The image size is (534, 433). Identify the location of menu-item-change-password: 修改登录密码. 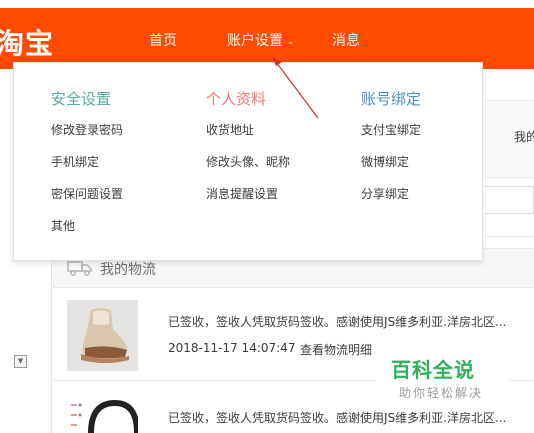
(87, 138).